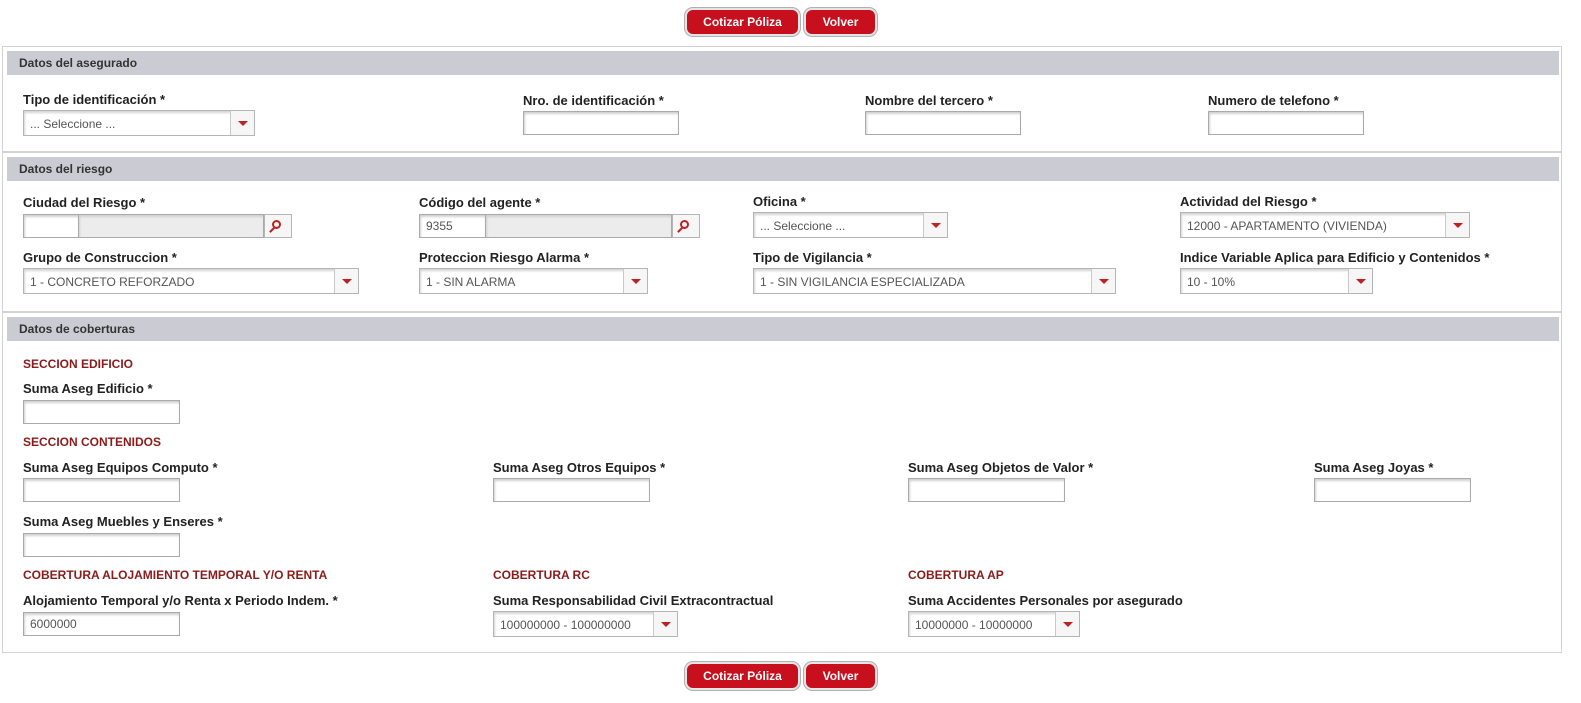  I want to click on agente-codigo-input: 9355, so click(452, 226).